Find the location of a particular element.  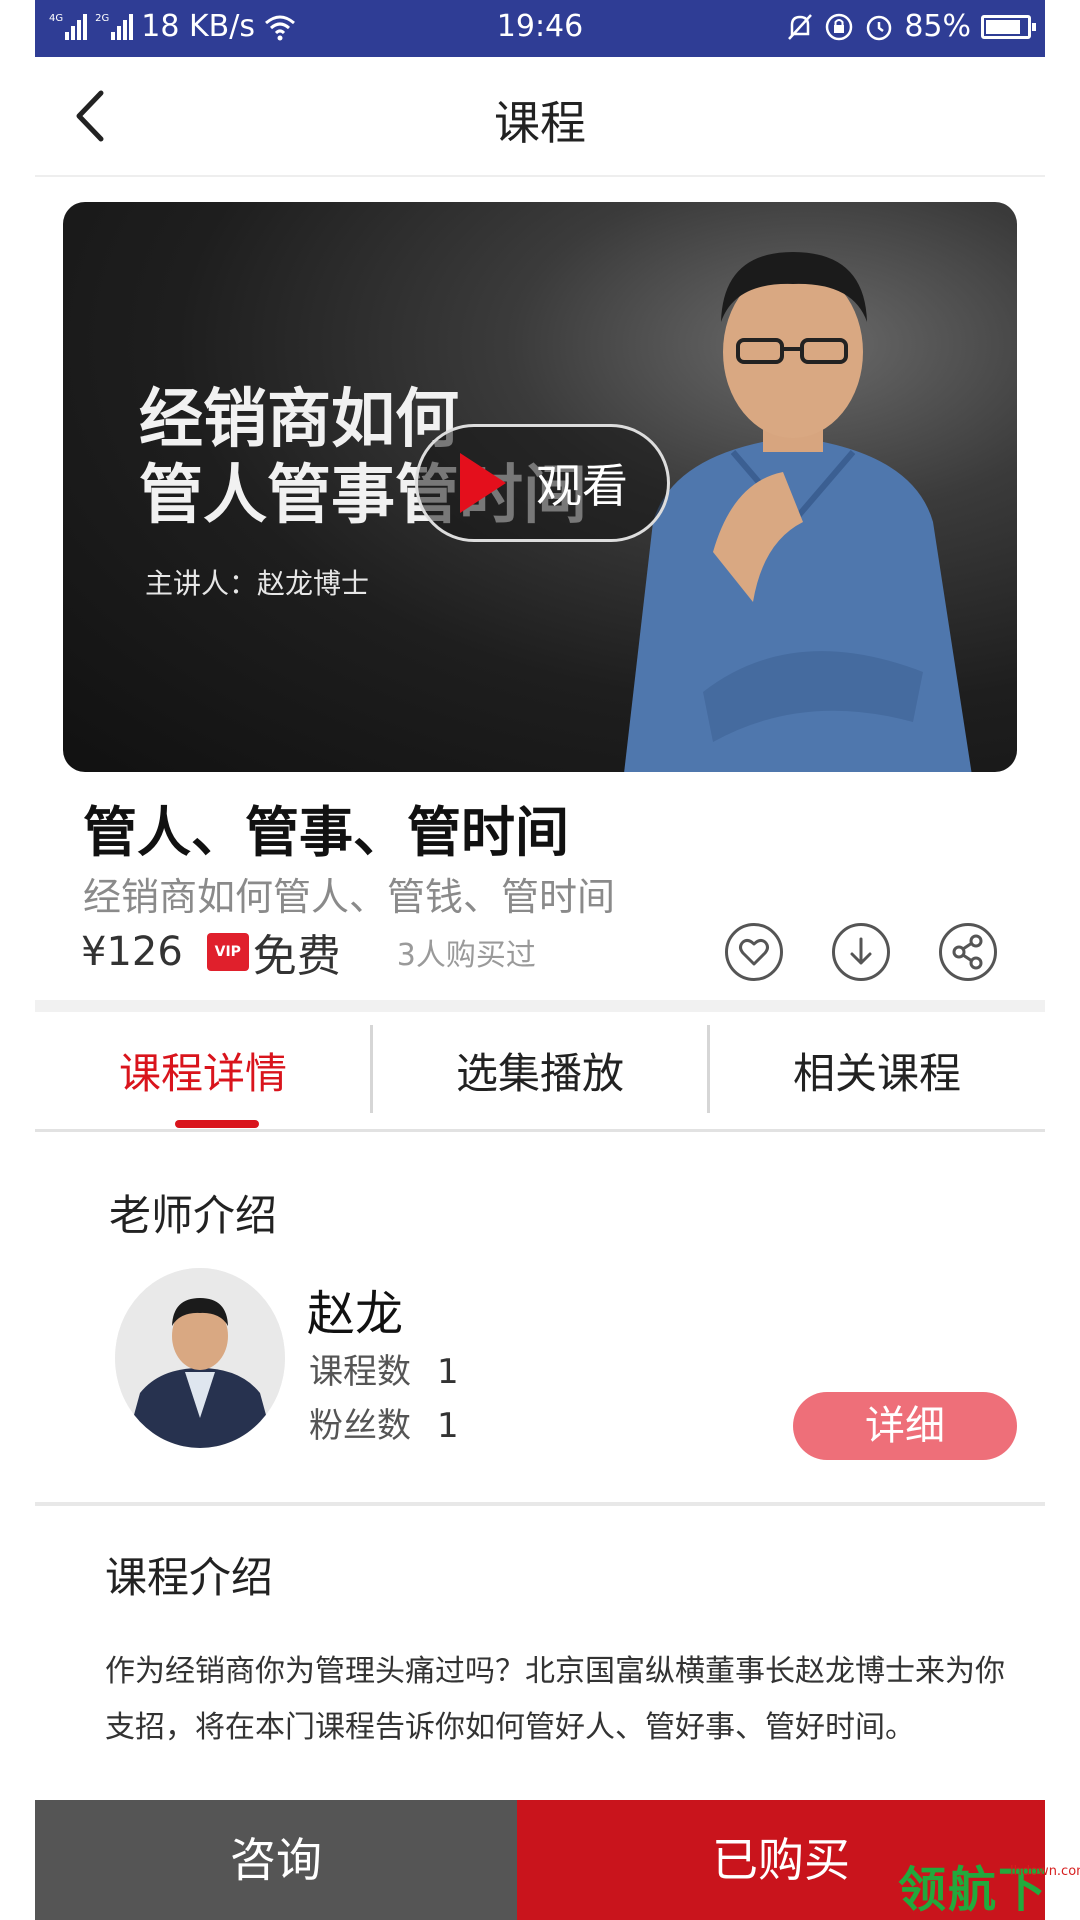

share-icon is located at coordinates (967, 952).